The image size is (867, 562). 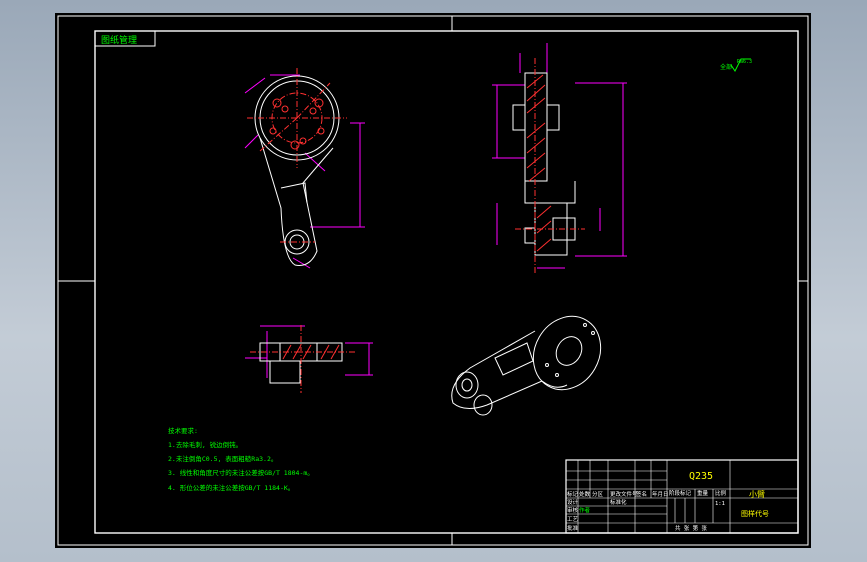 I want to click on svg-text: 重量, so click(x=703, y=493).